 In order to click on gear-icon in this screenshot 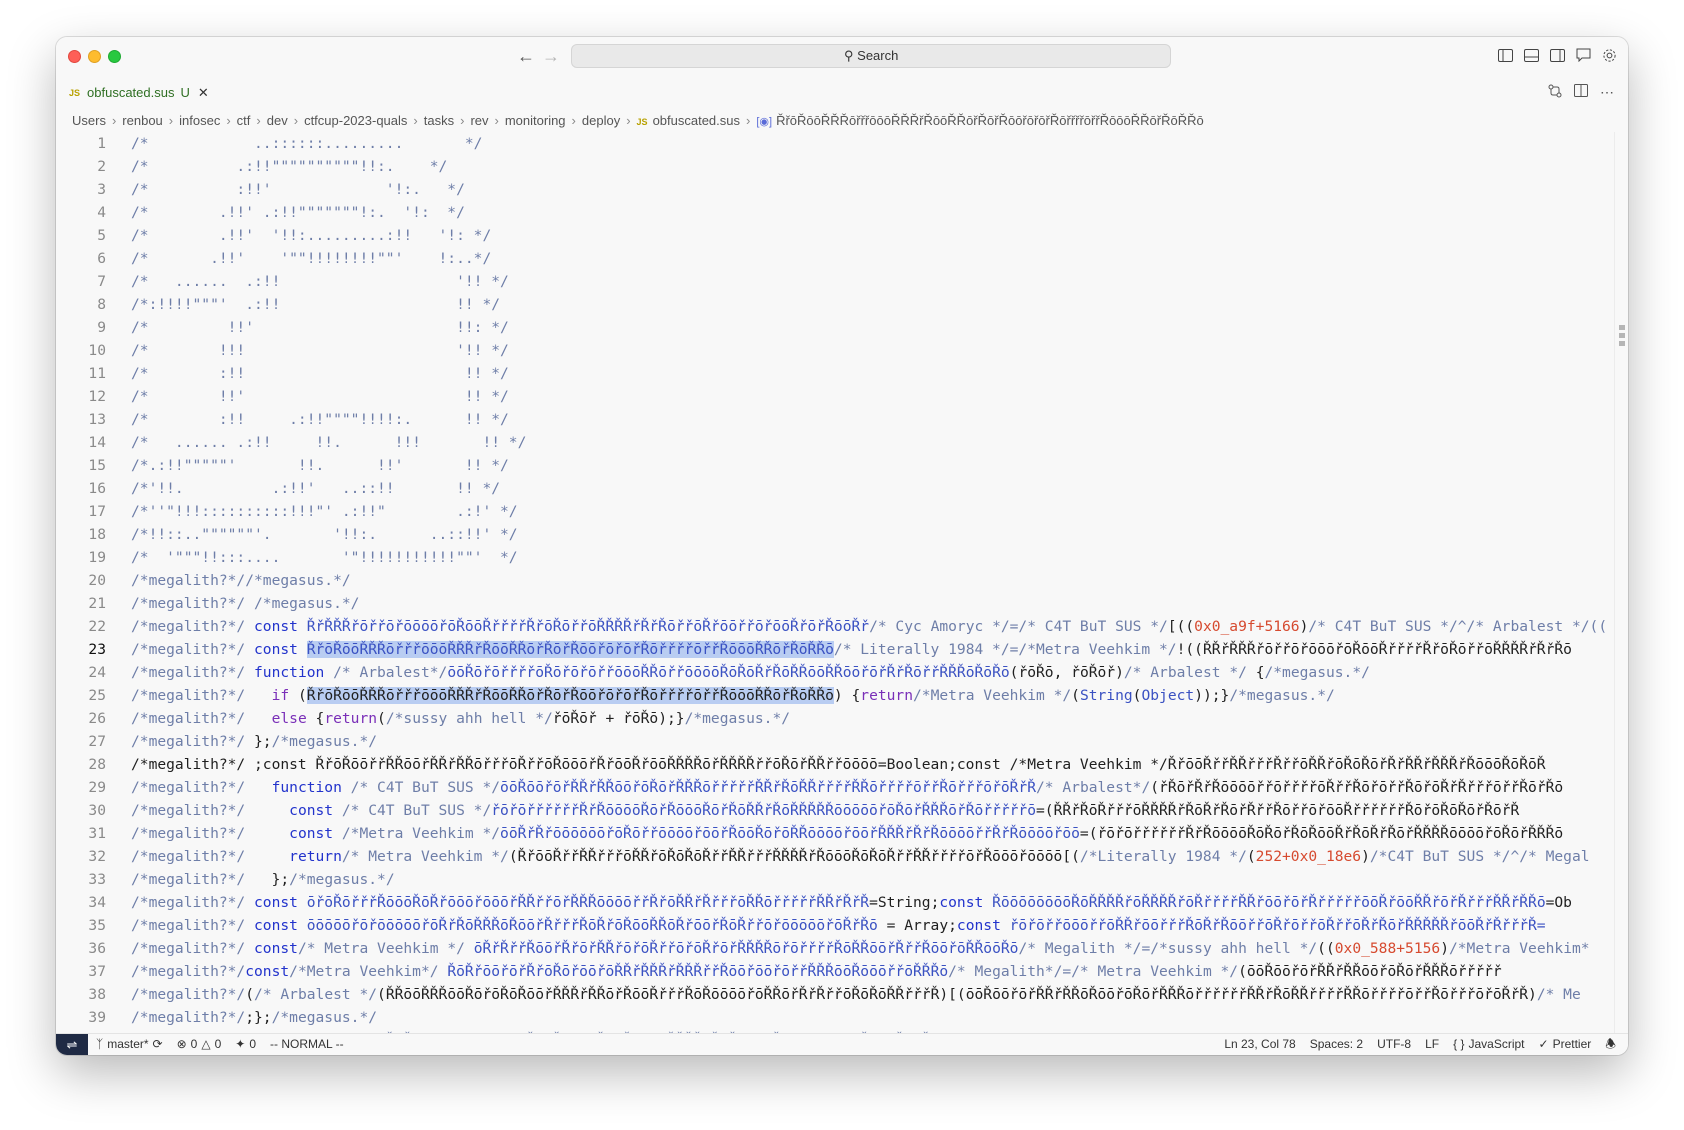, I will do `click(1609, 55)`.